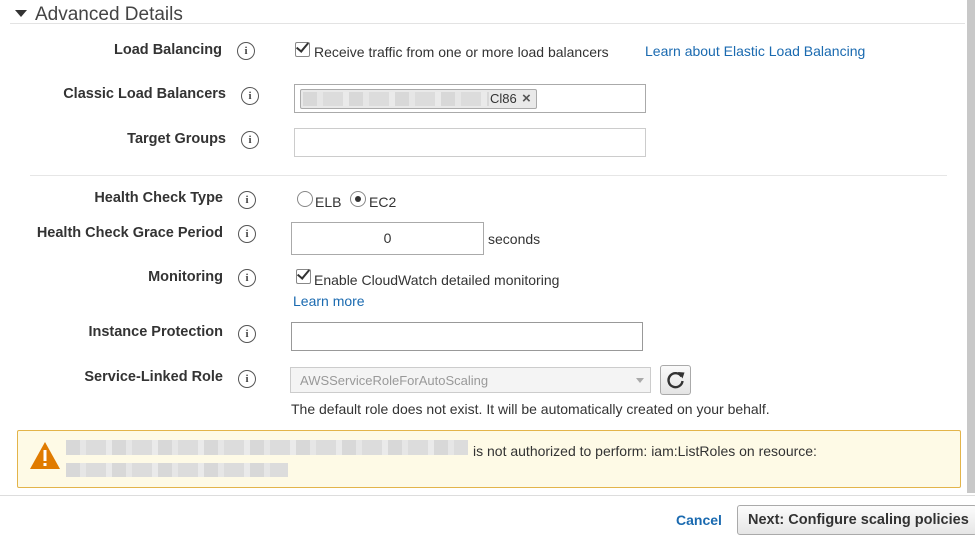 This screenshot has height=545, width=975. I want to click on elb-learn-link: Learn about Elastic Load Balancing, so click(755, 51).